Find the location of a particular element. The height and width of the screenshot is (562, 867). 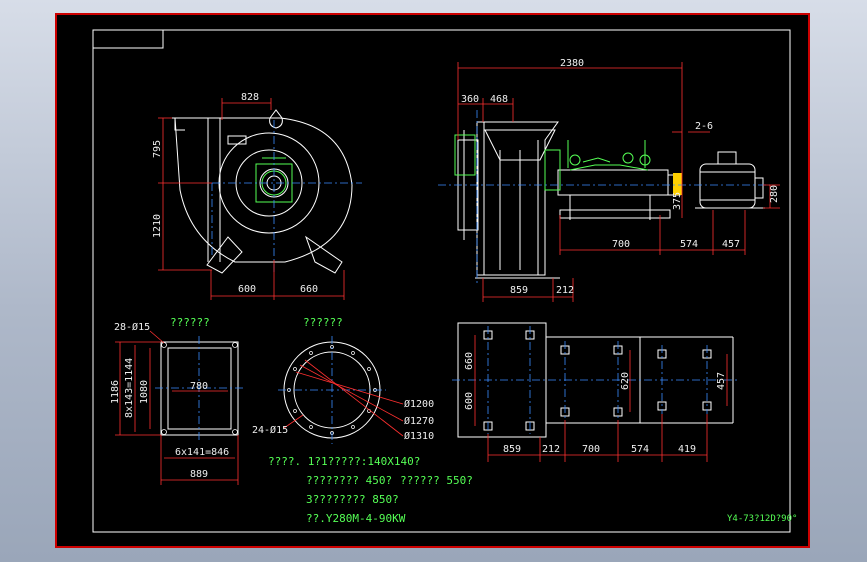

inlet-flange-centerlines is located at coordinates (332, 390).